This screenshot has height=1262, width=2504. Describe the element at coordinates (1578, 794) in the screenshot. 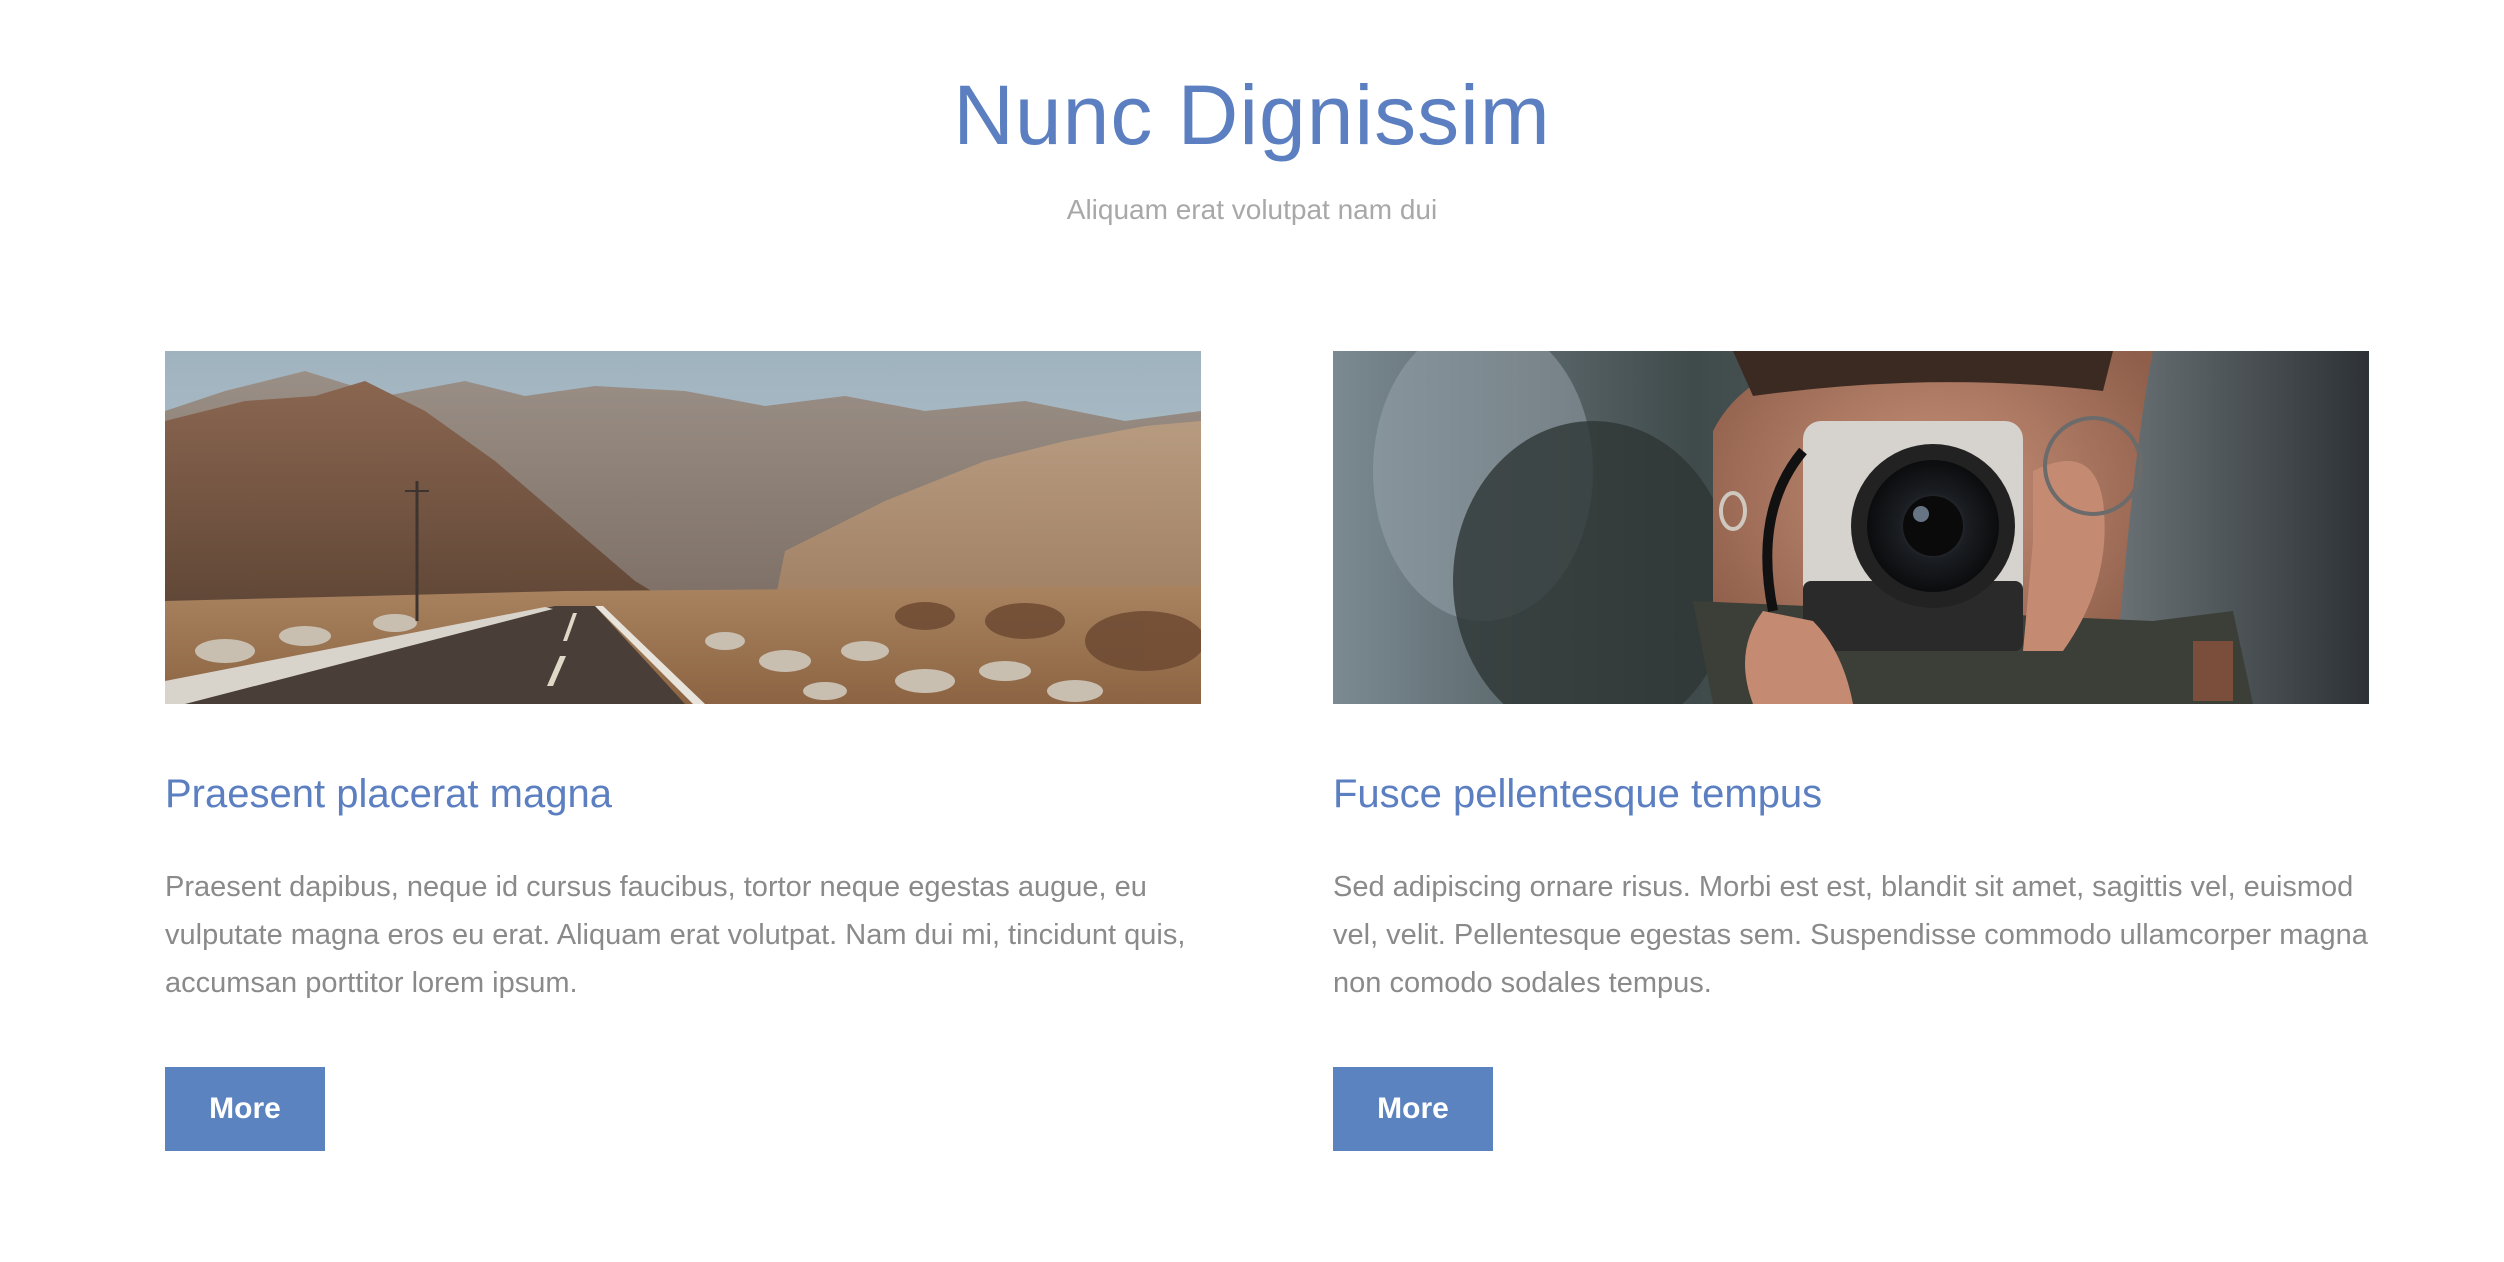

I see `card-title: Fusce pellentesque tempus` at that location.